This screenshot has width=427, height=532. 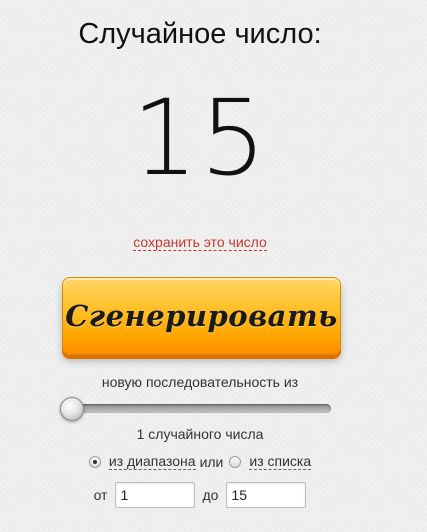 I want to click on list-radio, so click(x=235, y=461).